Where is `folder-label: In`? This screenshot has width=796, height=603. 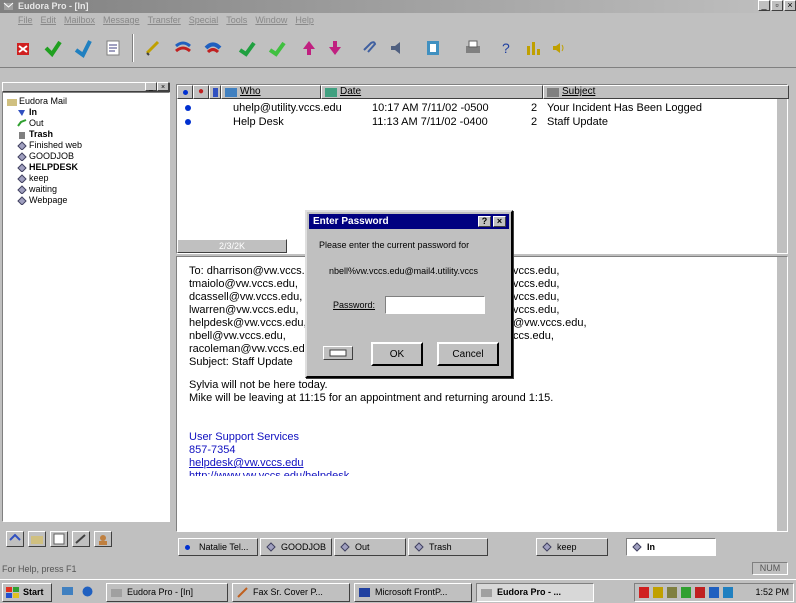
folder-label: In is located at coordinates (33, 112).